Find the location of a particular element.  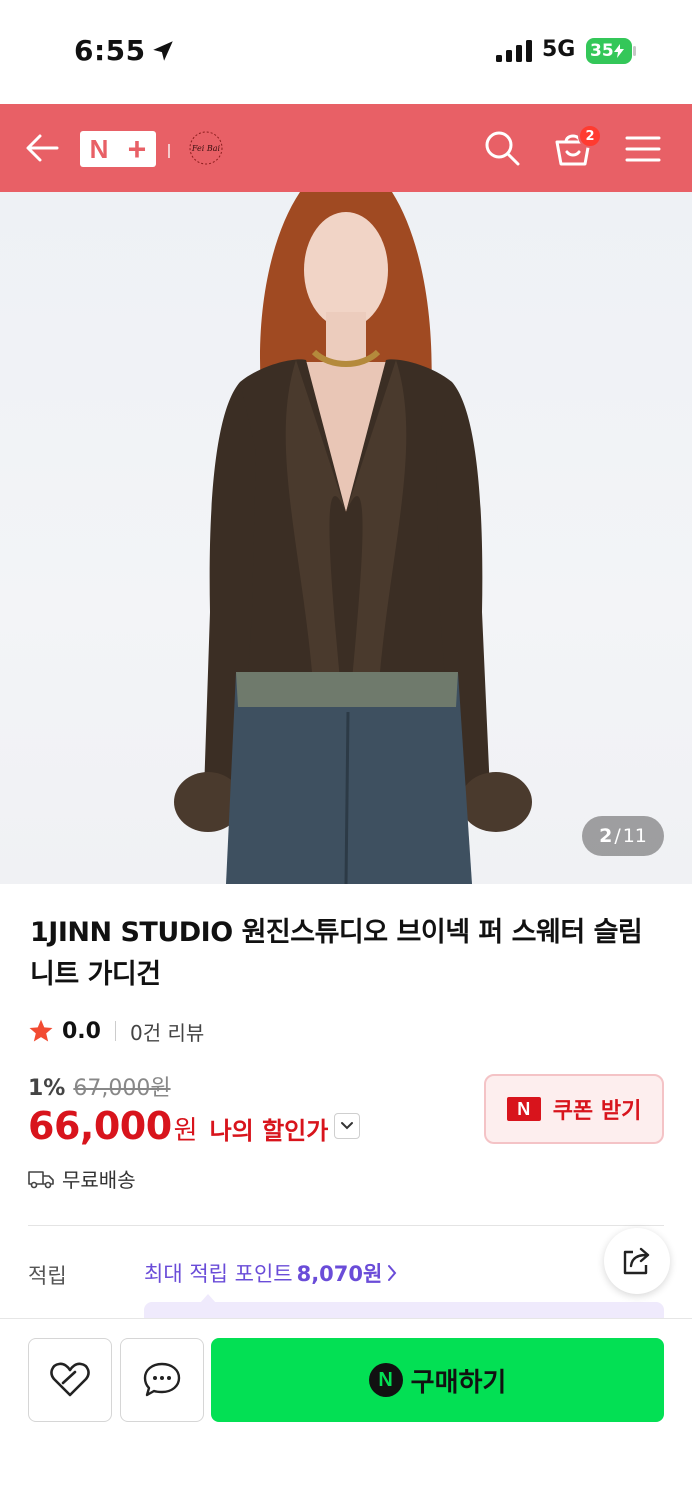

battery-level: 35 is located at coordinates (602, 51).